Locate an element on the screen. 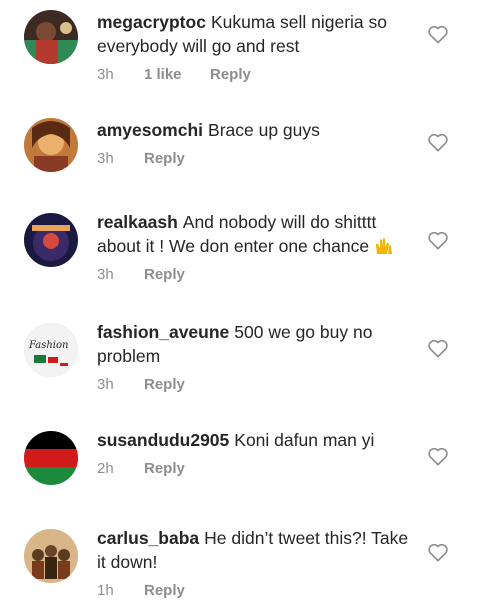 This screenshot has height=611, width=480. comment-body: amyesomchi Brace up guys 3h Reply is located at coordinates (257, 142).